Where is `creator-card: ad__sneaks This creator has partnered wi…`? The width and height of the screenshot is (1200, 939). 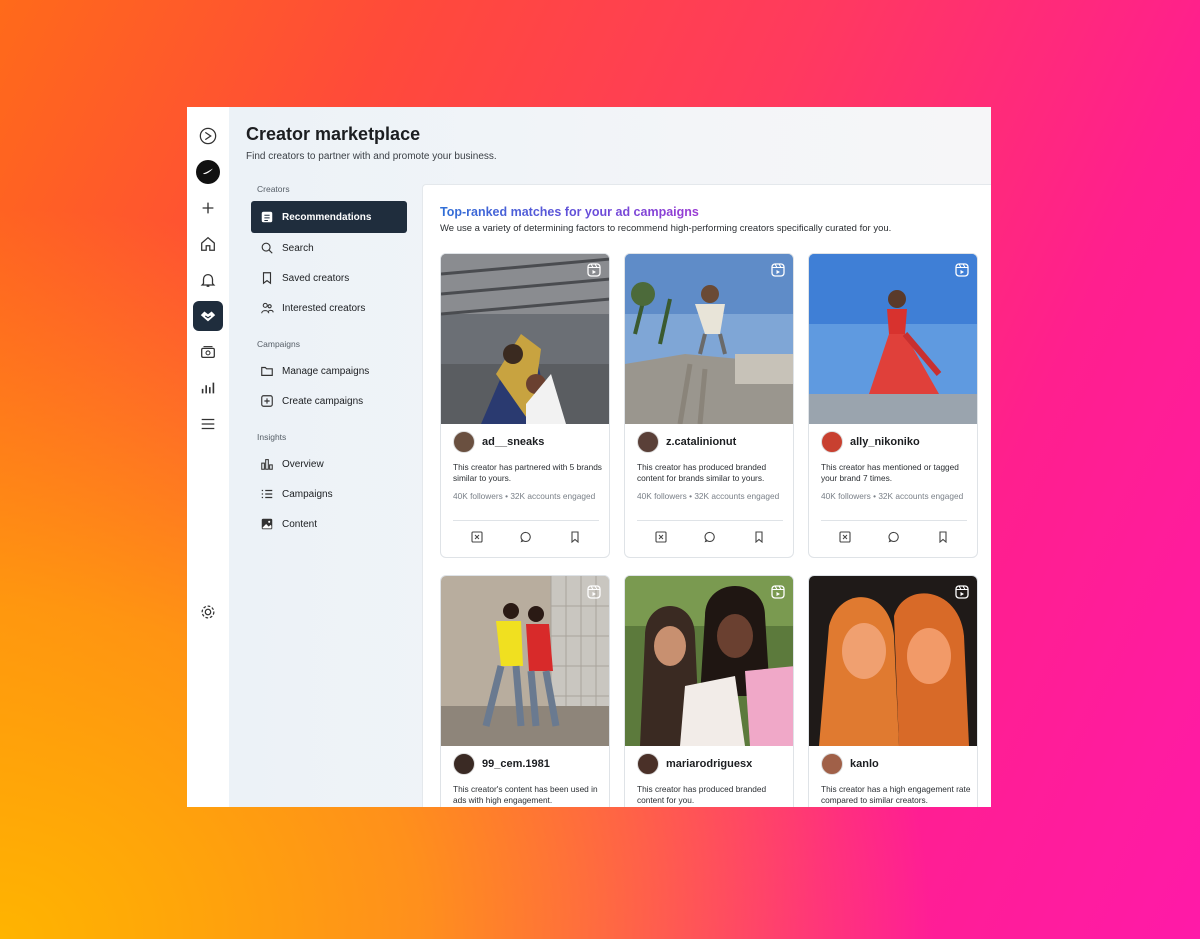
creator-card: ad__sneaks This creator has partnered wi… is located at coordinates (525, 405).